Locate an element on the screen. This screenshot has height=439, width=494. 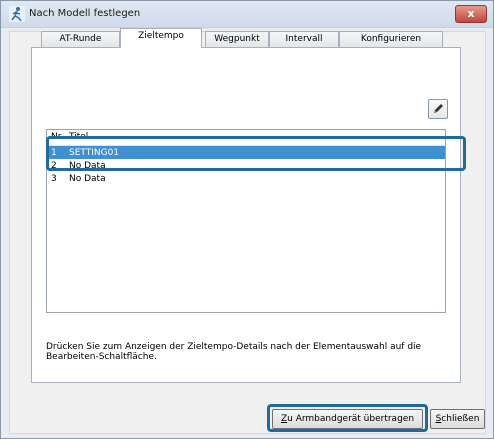
close-button: Schließen is located at coordinates (457, 419).